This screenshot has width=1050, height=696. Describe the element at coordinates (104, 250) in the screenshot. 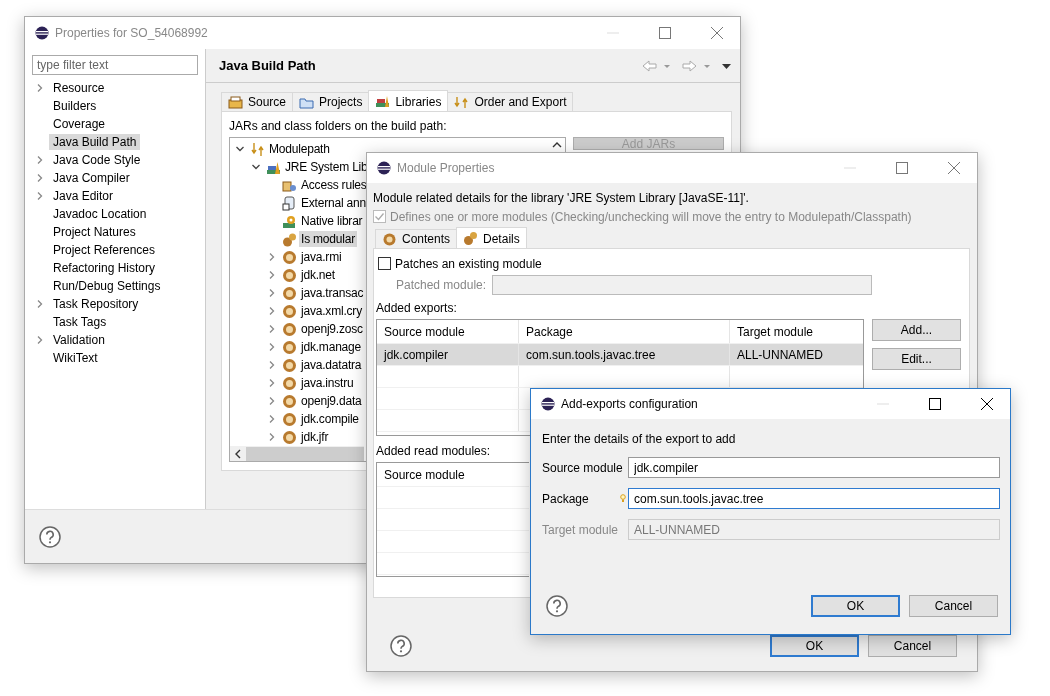

I see `nav-item: Project References` at that location.